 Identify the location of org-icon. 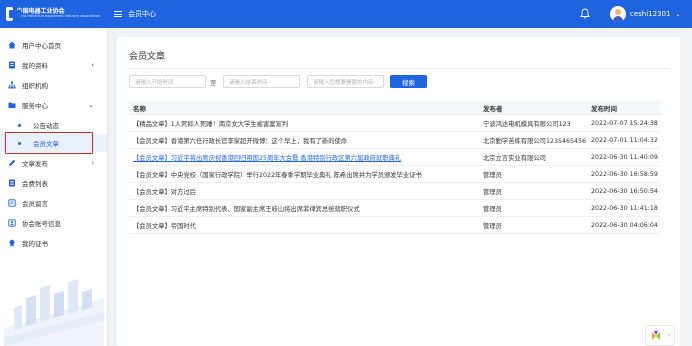
(12, 85).